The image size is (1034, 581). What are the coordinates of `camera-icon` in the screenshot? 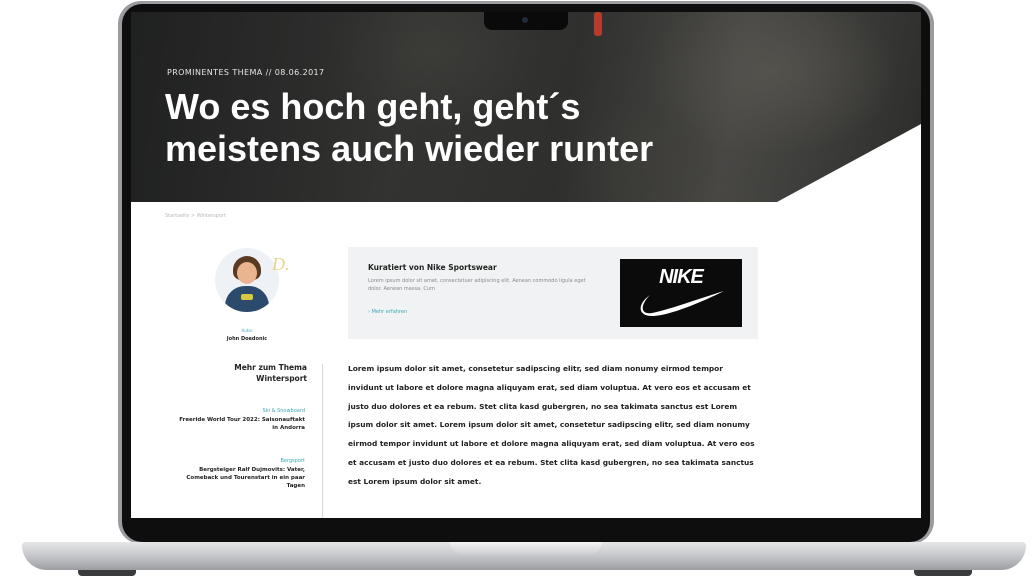 It's located at (525, 20).